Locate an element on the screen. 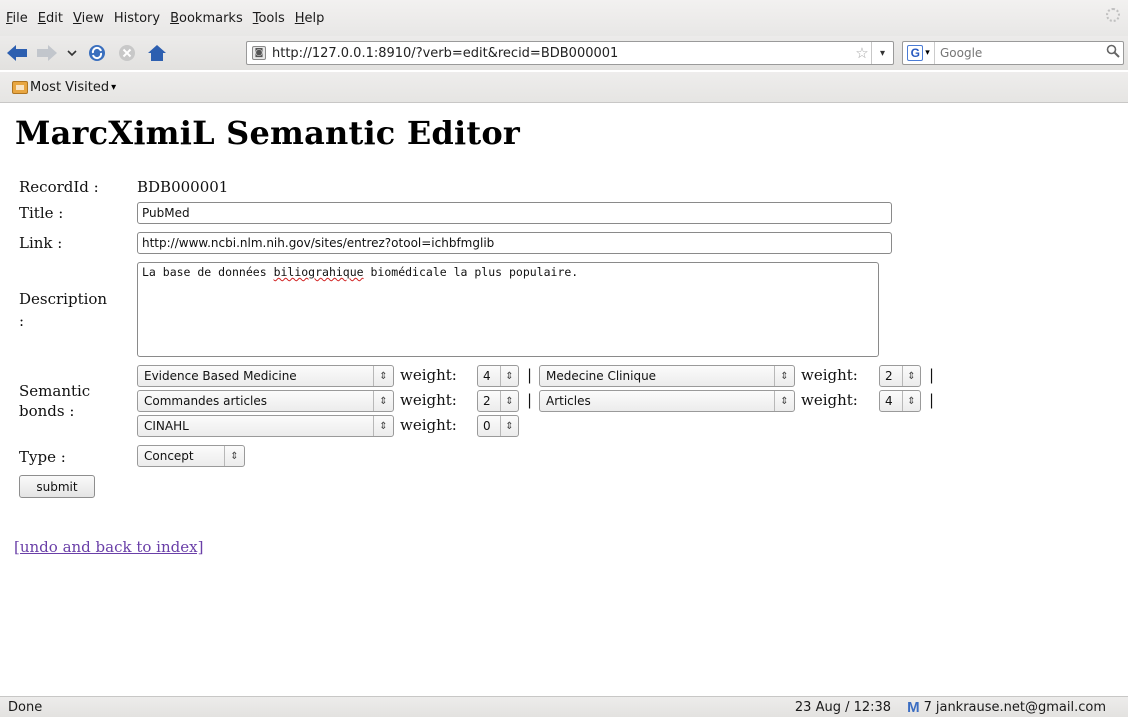 The width and height of the screenshot is (1128, 717). weight-select-4: 4 ⇕ is located at coordinates (900, 401).